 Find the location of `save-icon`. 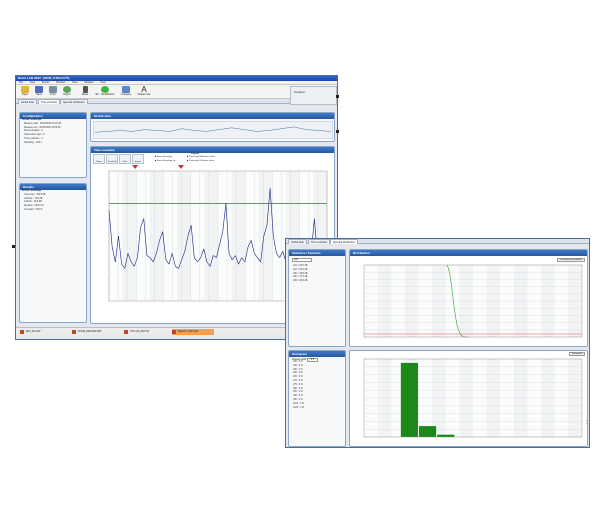

save-icon is located at coordinates (39, 89).